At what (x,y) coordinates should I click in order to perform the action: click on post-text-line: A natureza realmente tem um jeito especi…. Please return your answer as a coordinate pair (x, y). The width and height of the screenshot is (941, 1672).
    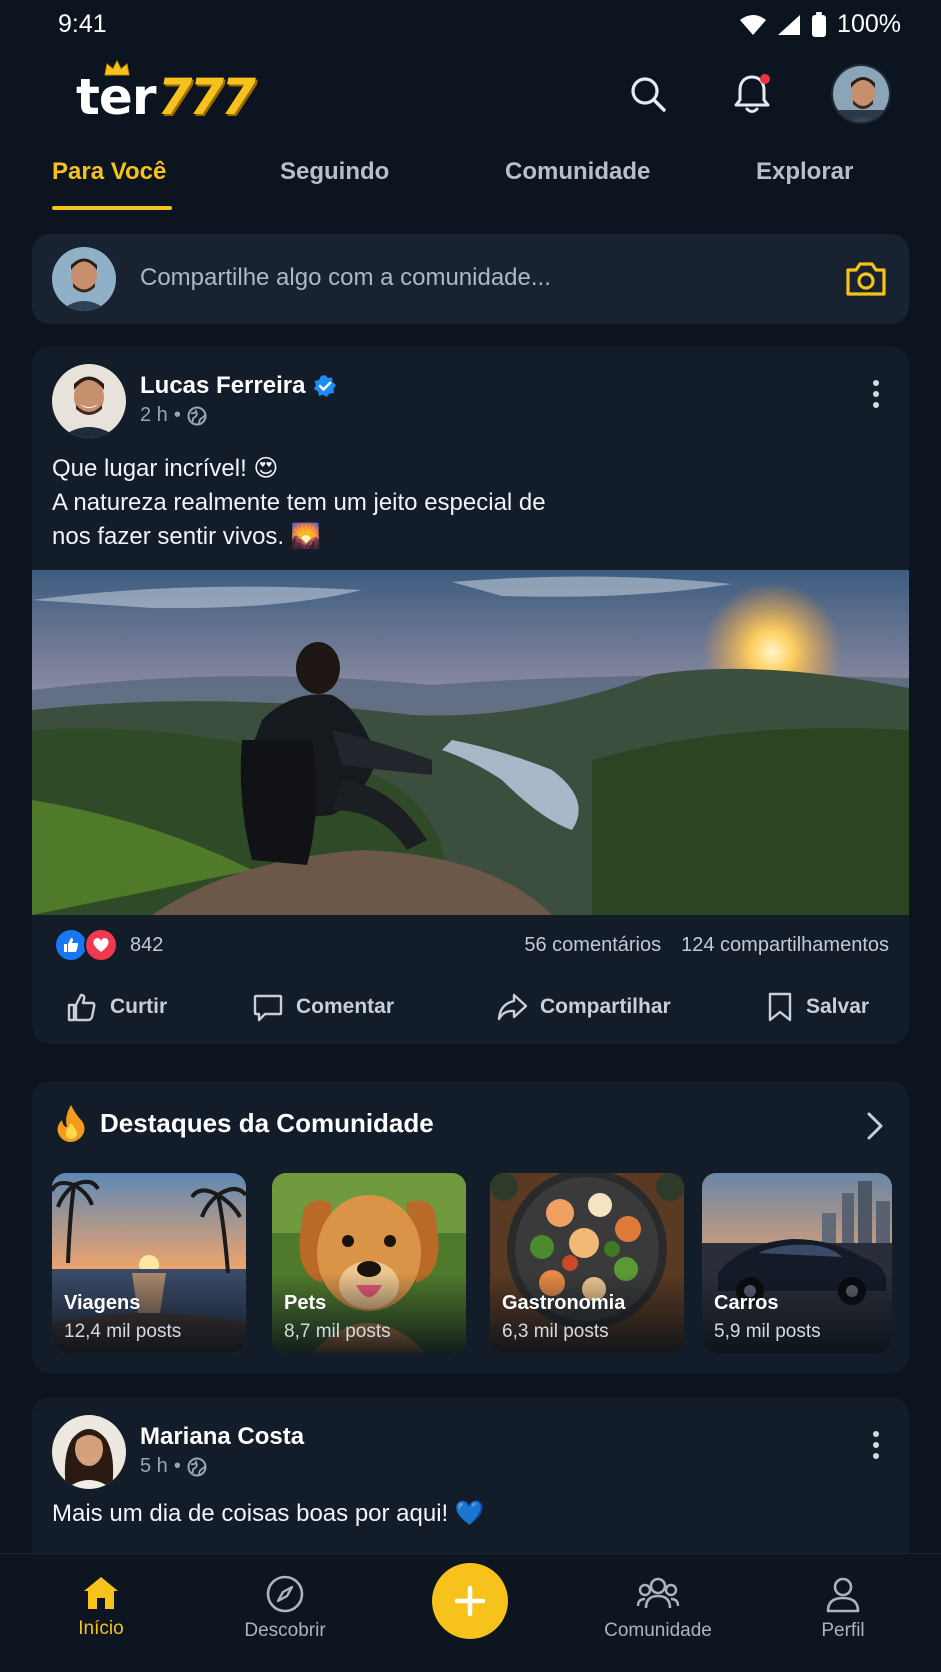
    Looking at the image, I should click on (299, 502).